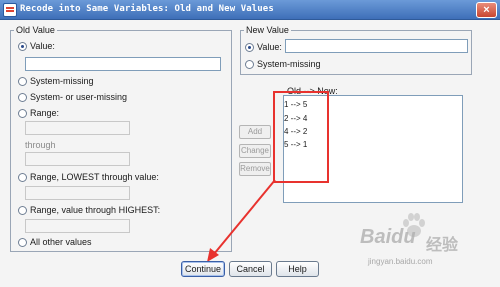  I want to click on watermark-url: jingyan.baidu.com, so click(400, 261).